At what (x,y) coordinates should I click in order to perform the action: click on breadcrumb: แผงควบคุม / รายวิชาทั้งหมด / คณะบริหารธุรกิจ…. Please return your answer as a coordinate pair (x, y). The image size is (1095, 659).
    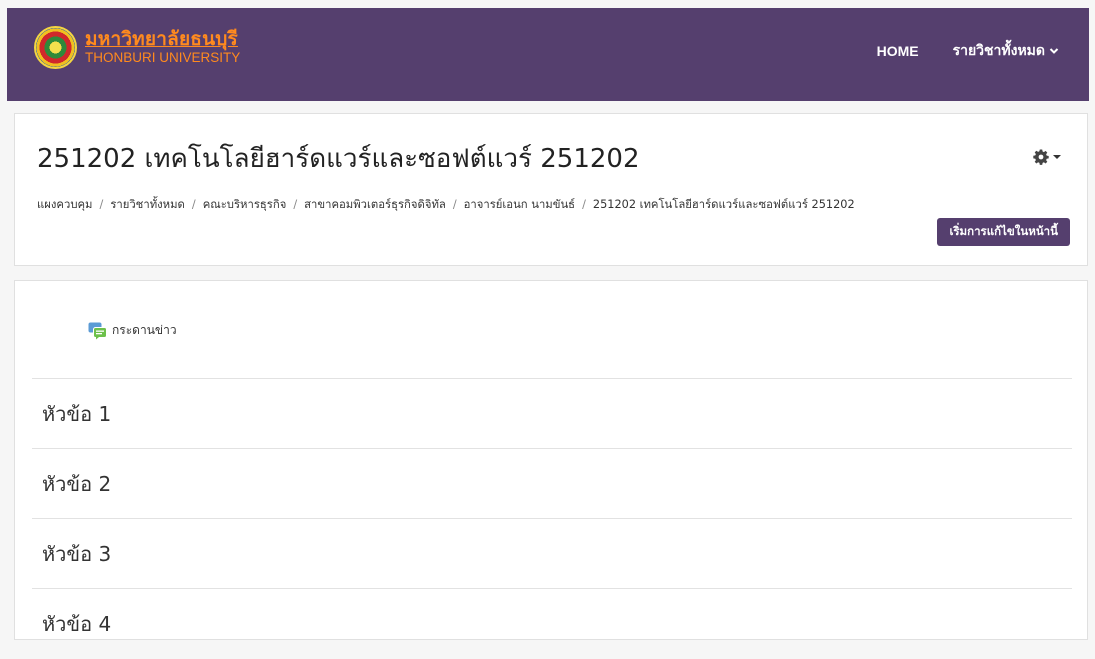
    Looking at the image, I should click on (446, 204).